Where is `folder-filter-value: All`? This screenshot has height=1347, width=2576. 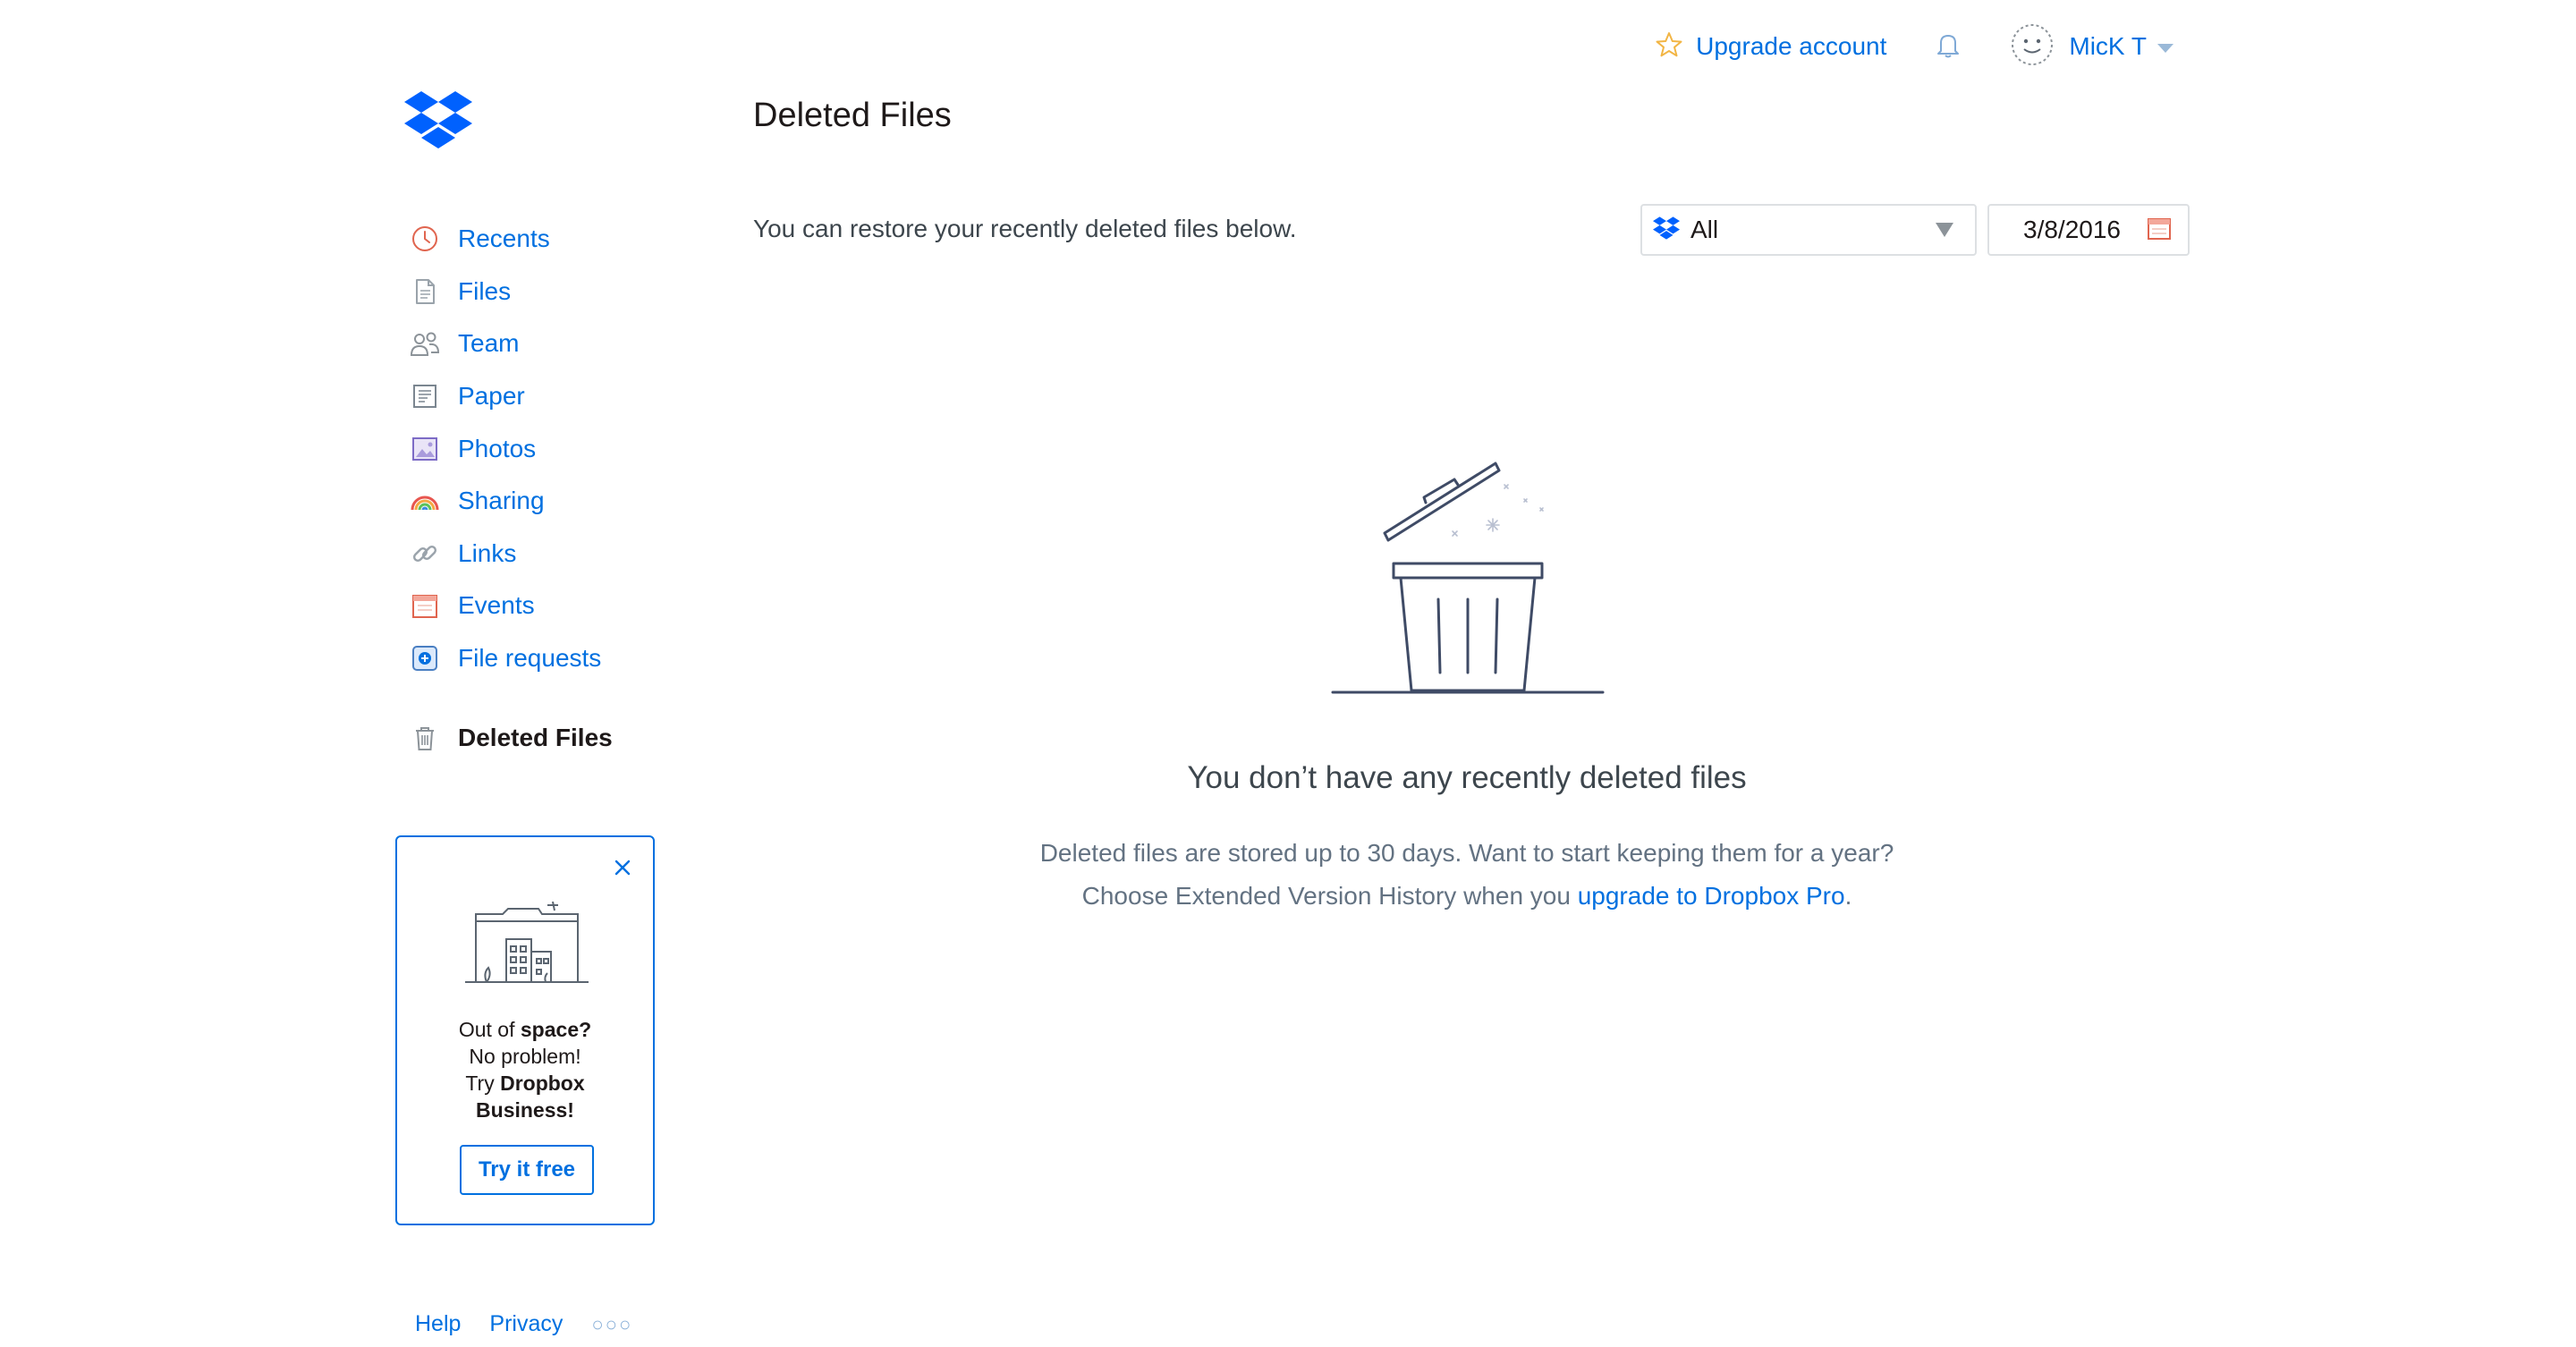
folder-filter-value: All is located at coordinates (1704, 229).